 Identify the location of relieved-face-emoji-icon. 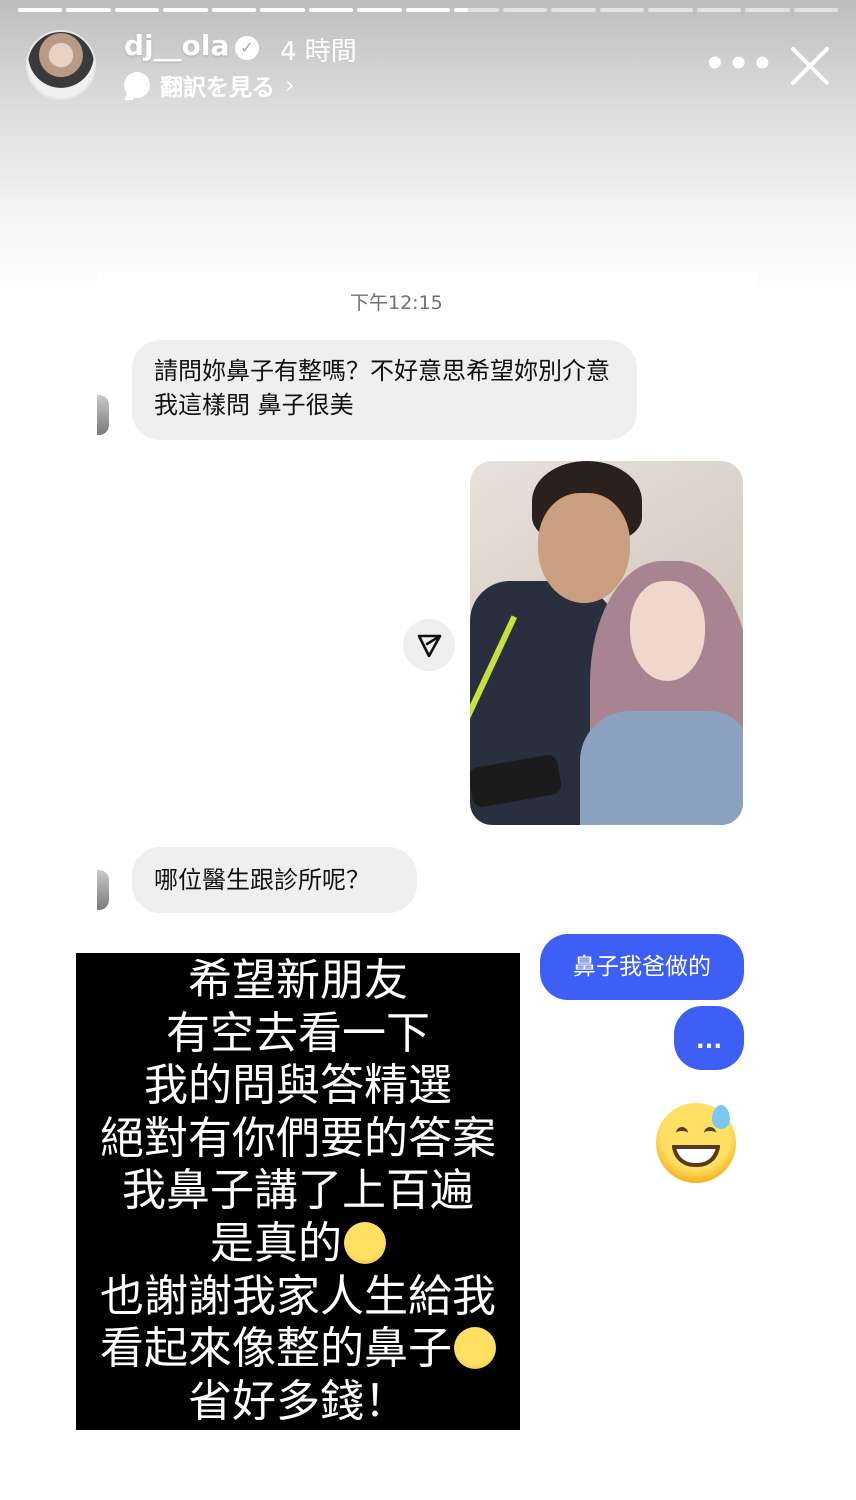
(365, 1242).